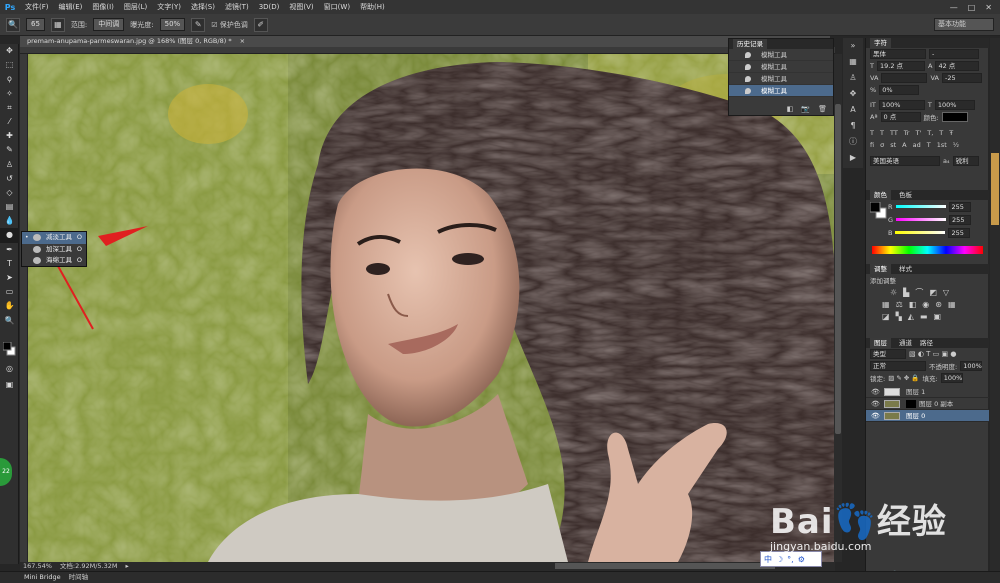 The height and width of the screenshot is (583, 1000). I want to click on swatches-tab: 色板, so click(905, 195).